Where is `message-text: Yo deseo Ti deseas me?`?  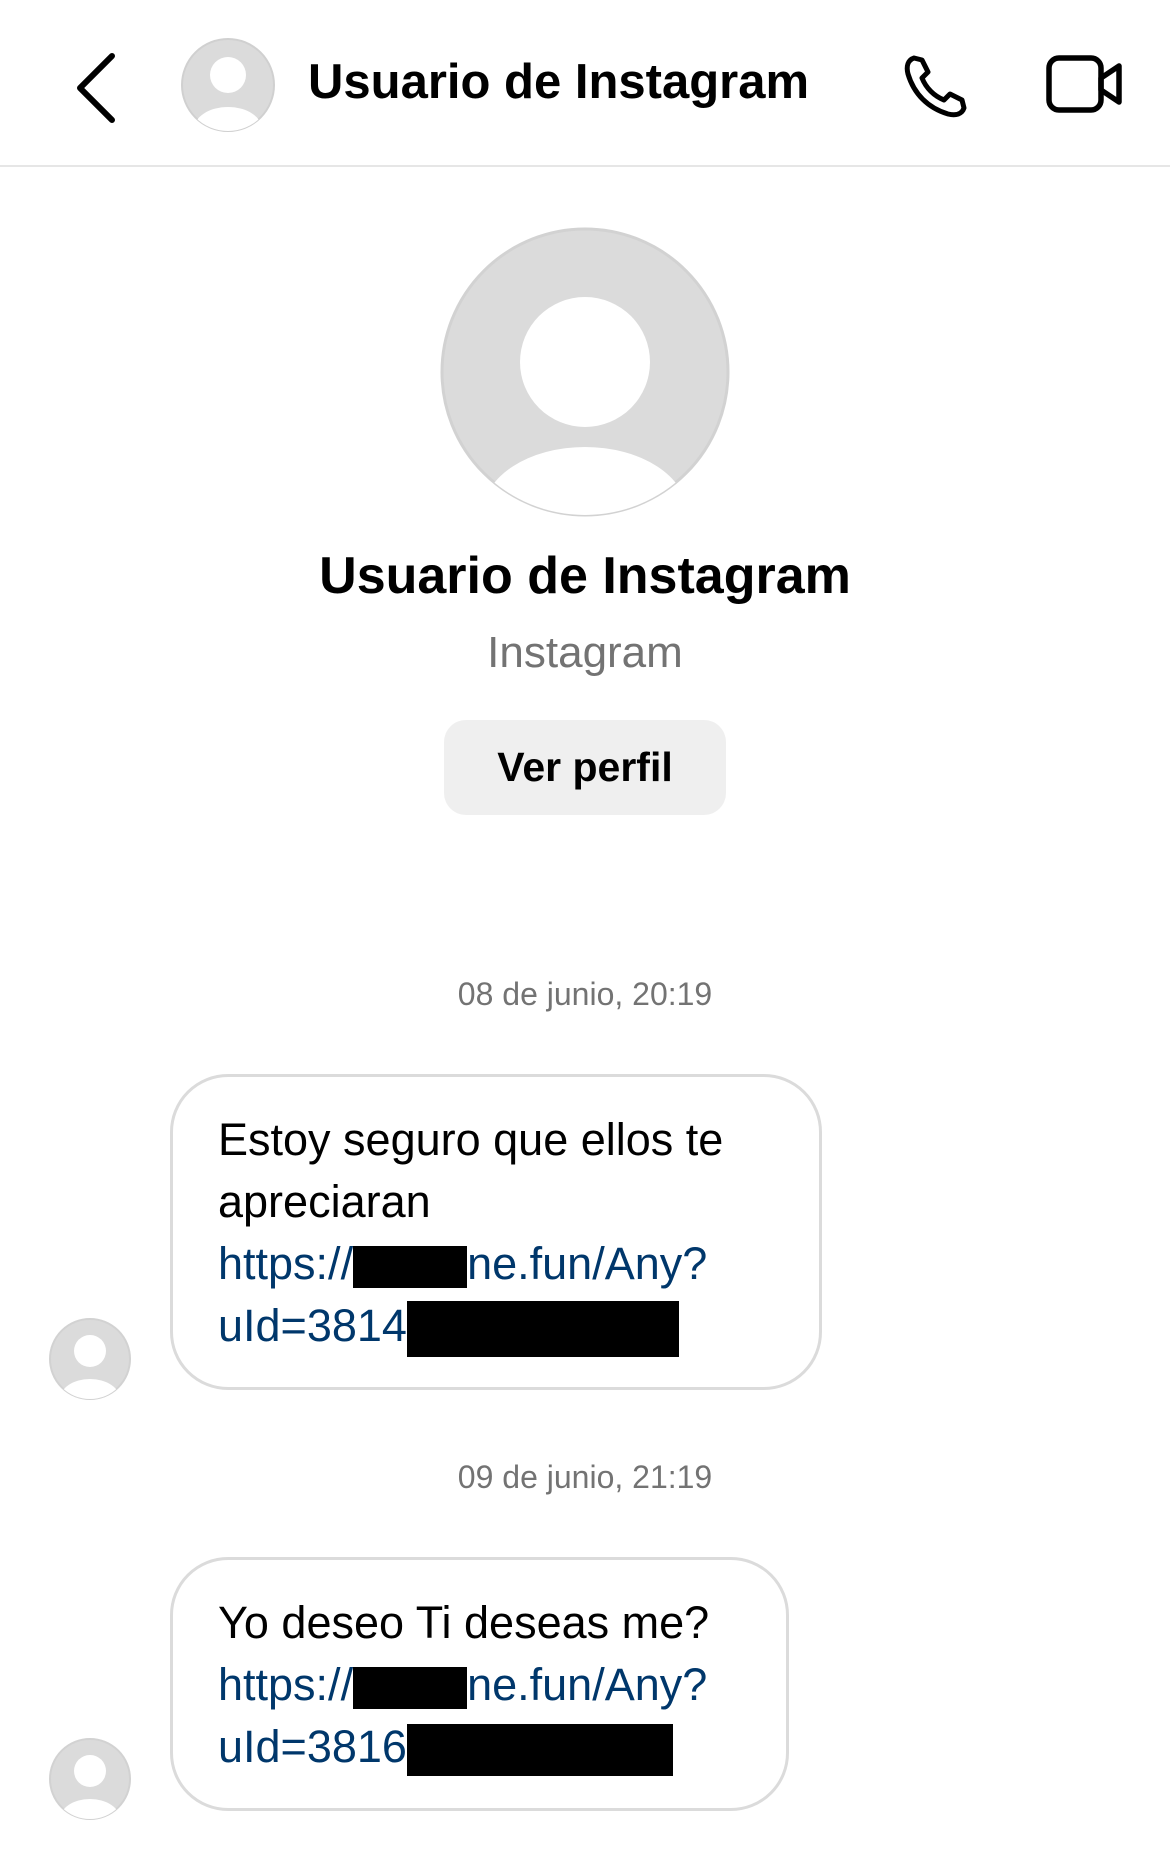
message-text: Yo deseo Ti deseas me? is located at coordinates (464, 1622).